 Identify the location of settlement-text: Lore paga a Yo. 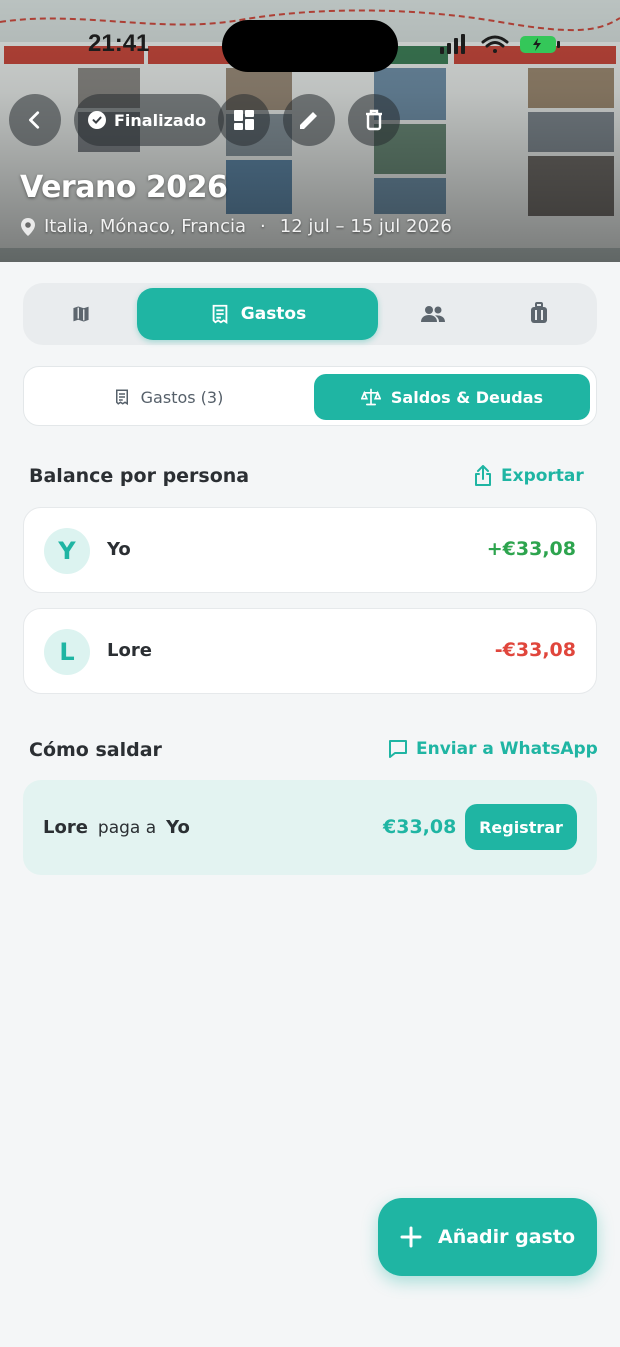
(116, 827).